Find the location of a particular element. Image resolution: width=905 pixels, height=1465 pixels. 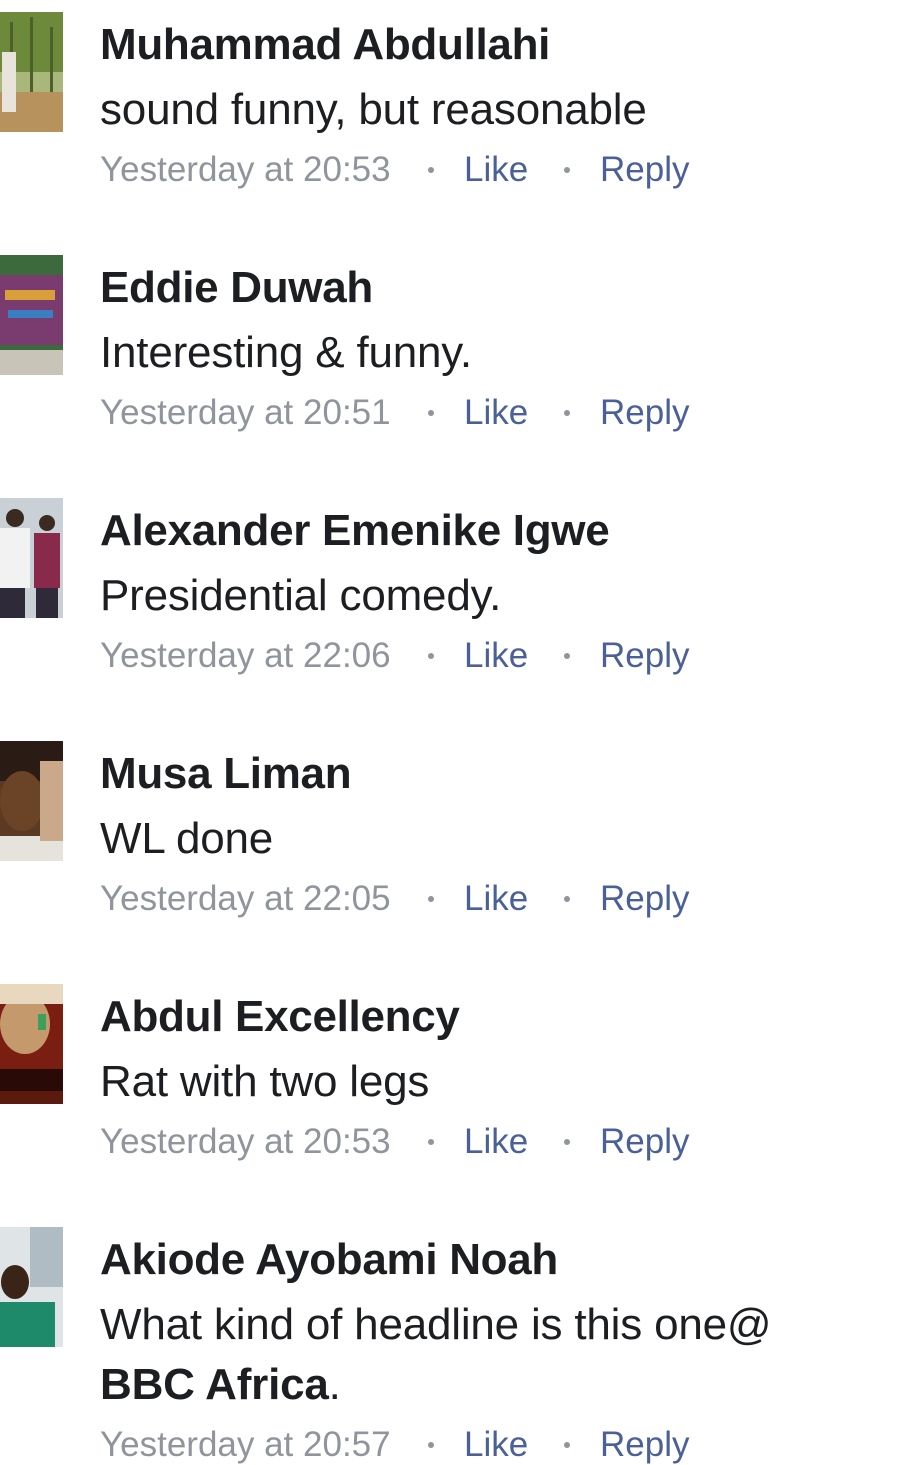

comment-text: sound funny, but reasonable is located at coordinates (373, 109).